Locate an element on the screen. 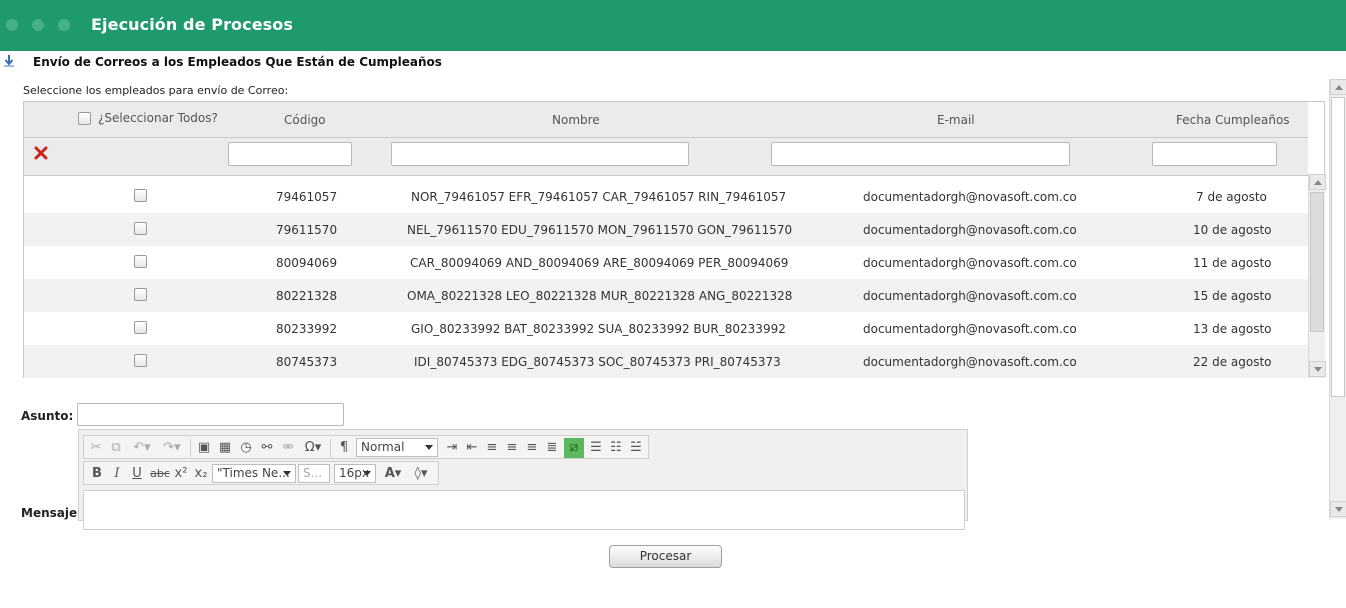 The height and width of the screenshot is (608, 1346). cut-icon: ✂ is located at coordinates (96, 448).